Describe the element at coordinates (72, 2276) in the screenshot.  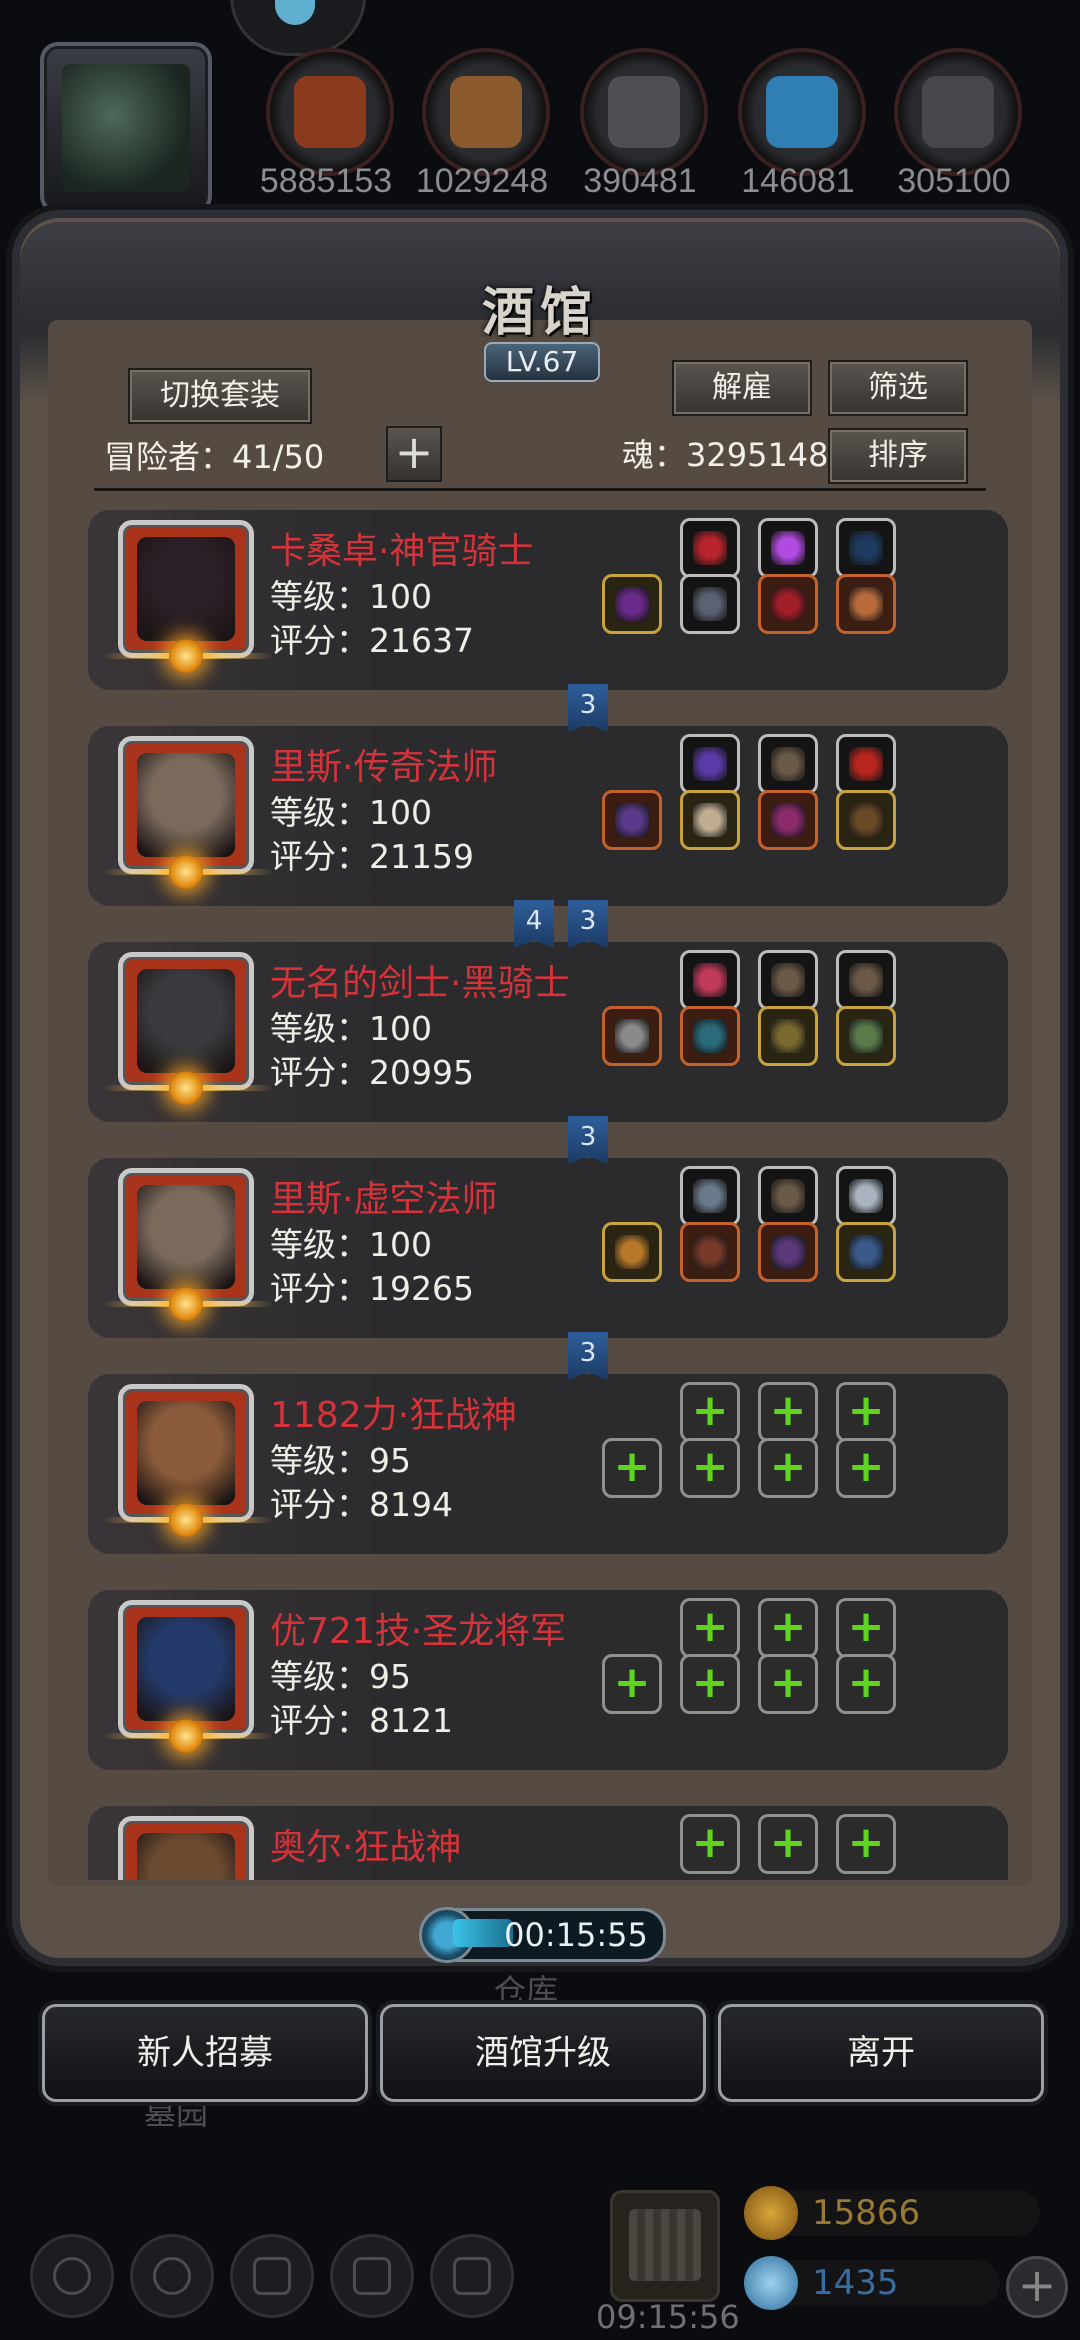
I see `nav-sun-icon` at that location.